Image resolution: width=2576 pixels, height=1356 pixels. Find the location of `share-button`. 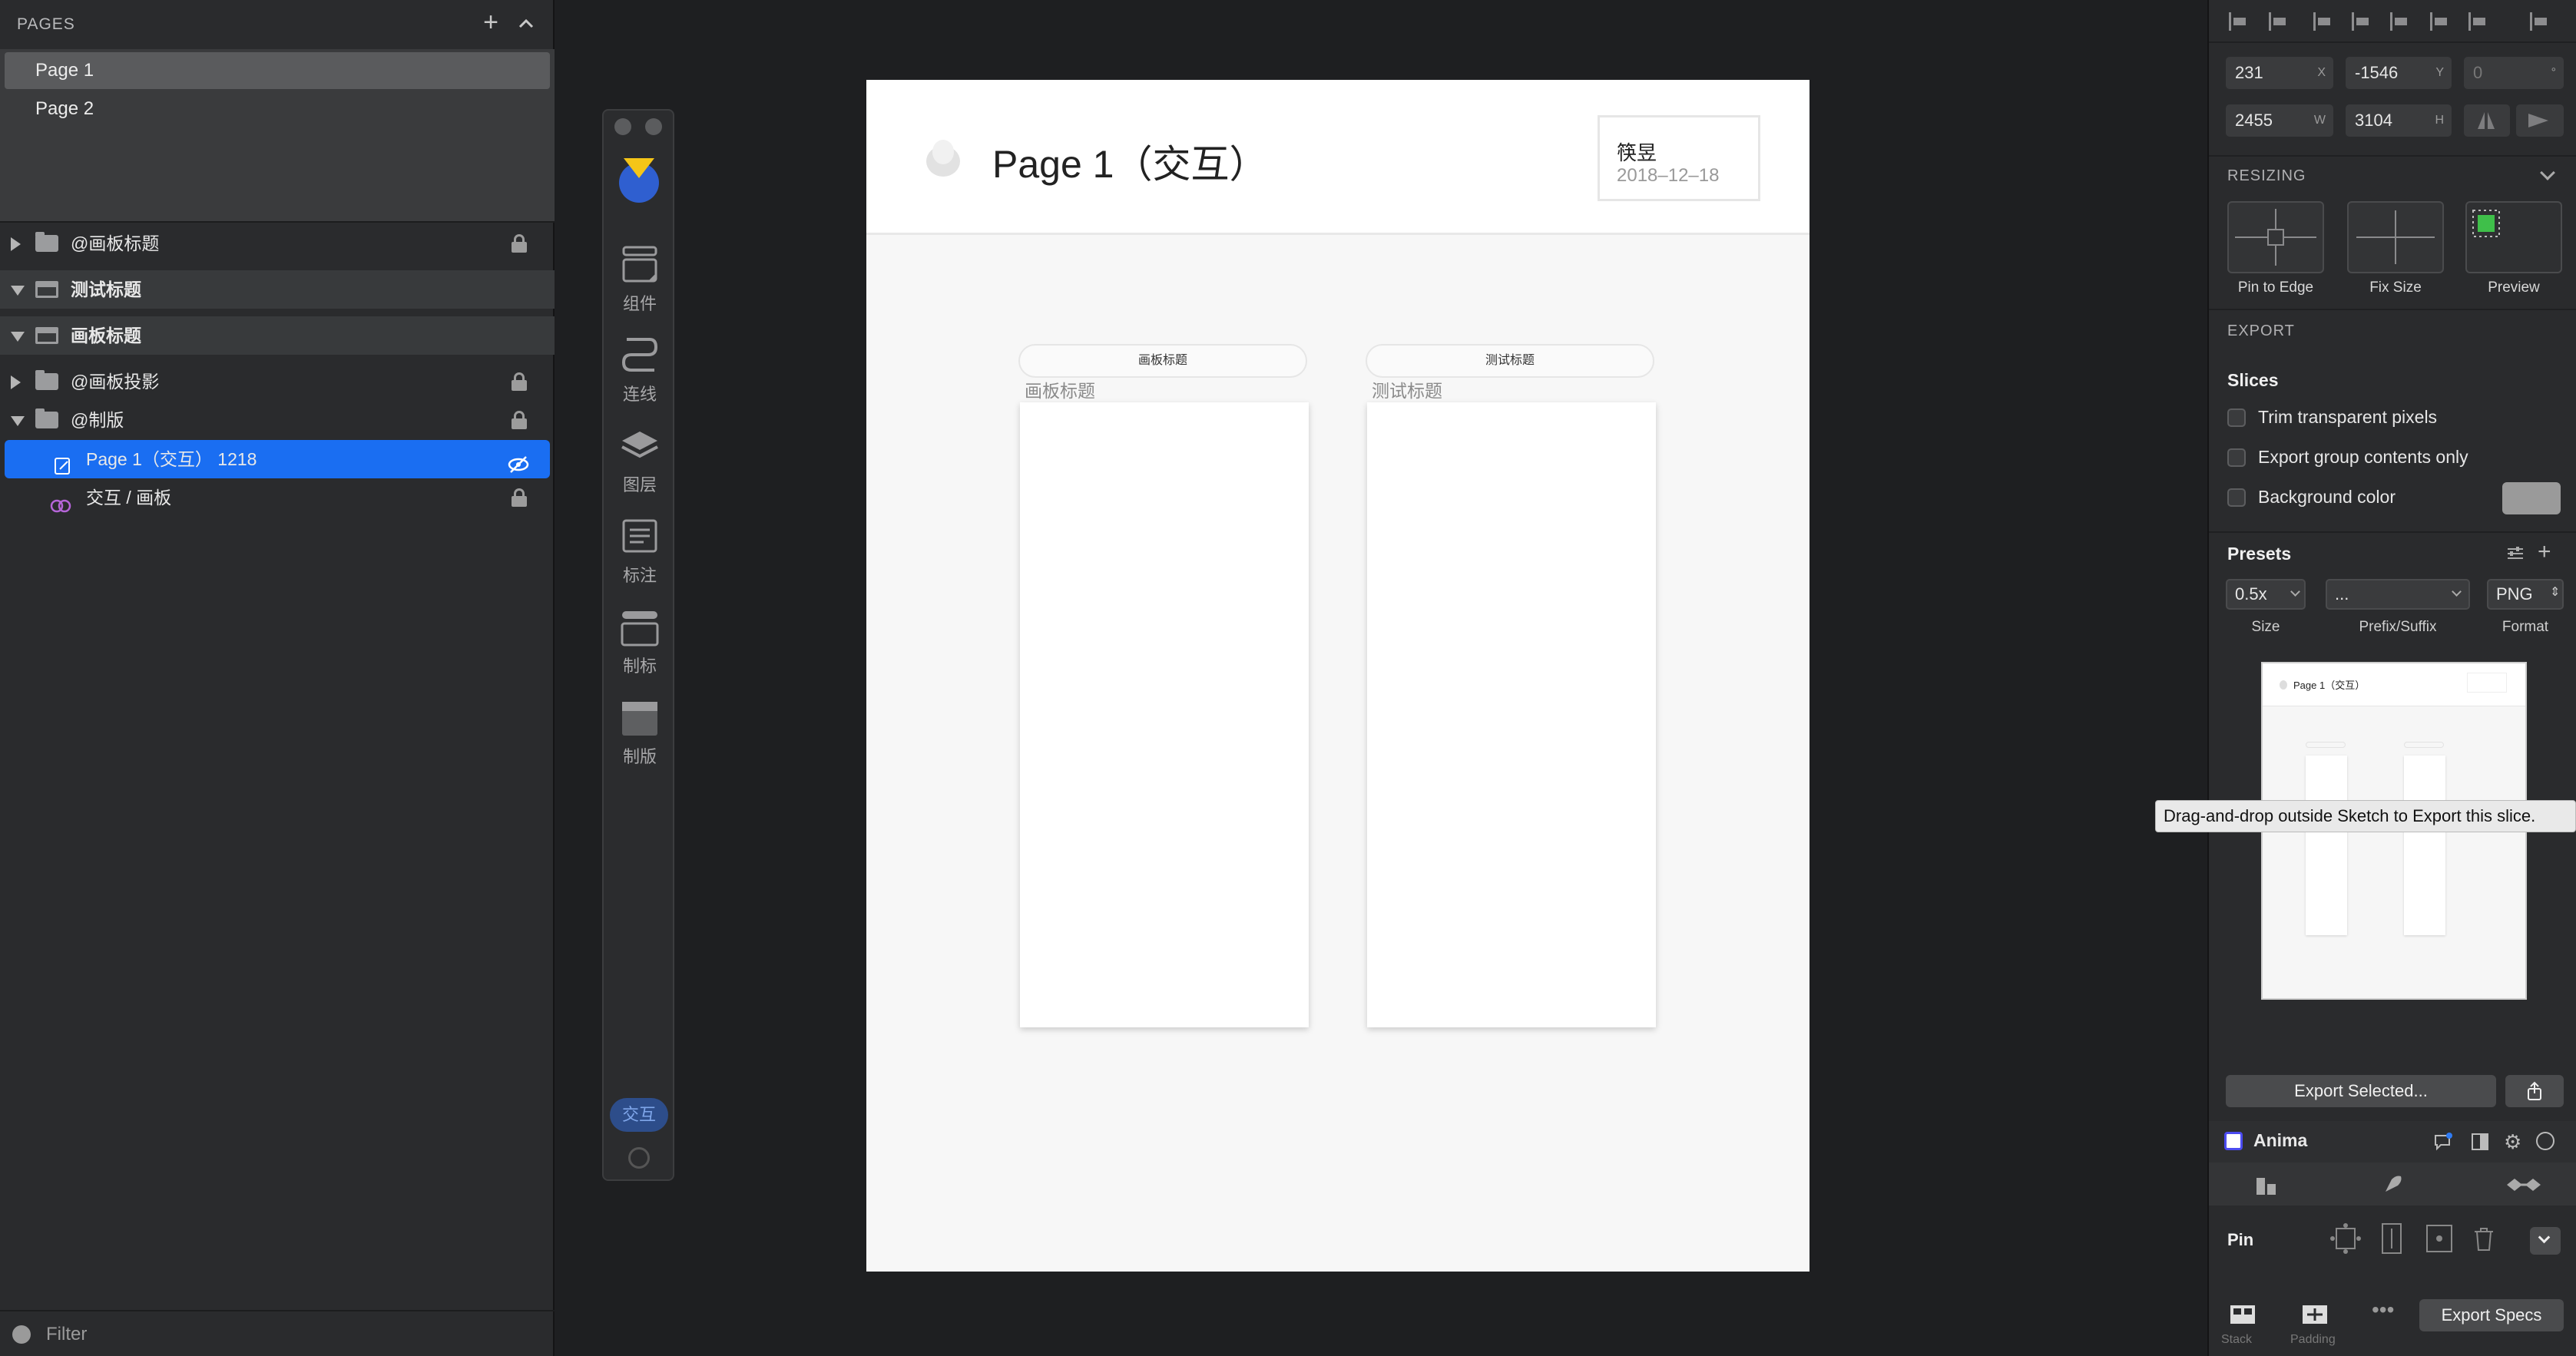

share-button is located at coordinates (2534, 1091).